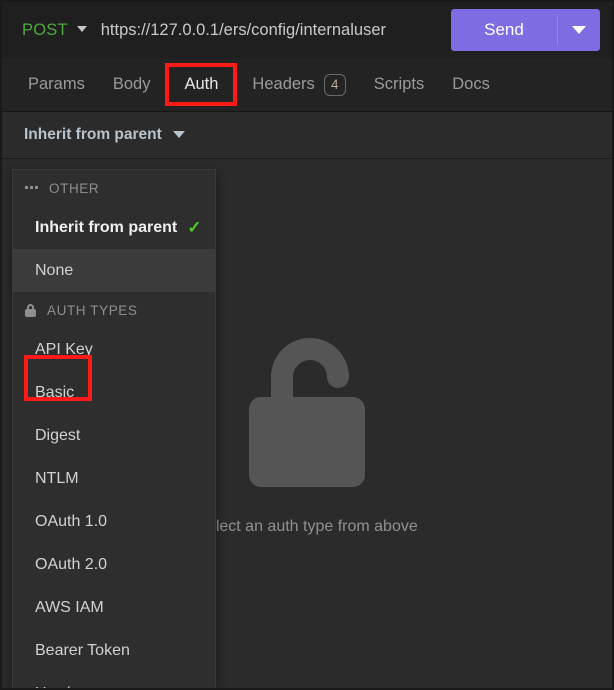 The width and height of the screenshot is (614, 690). What do you see at coordinates (71, 564) in the screenshot?
I see `item-label: OAuth 2.0` at bounding box center [71, 564].